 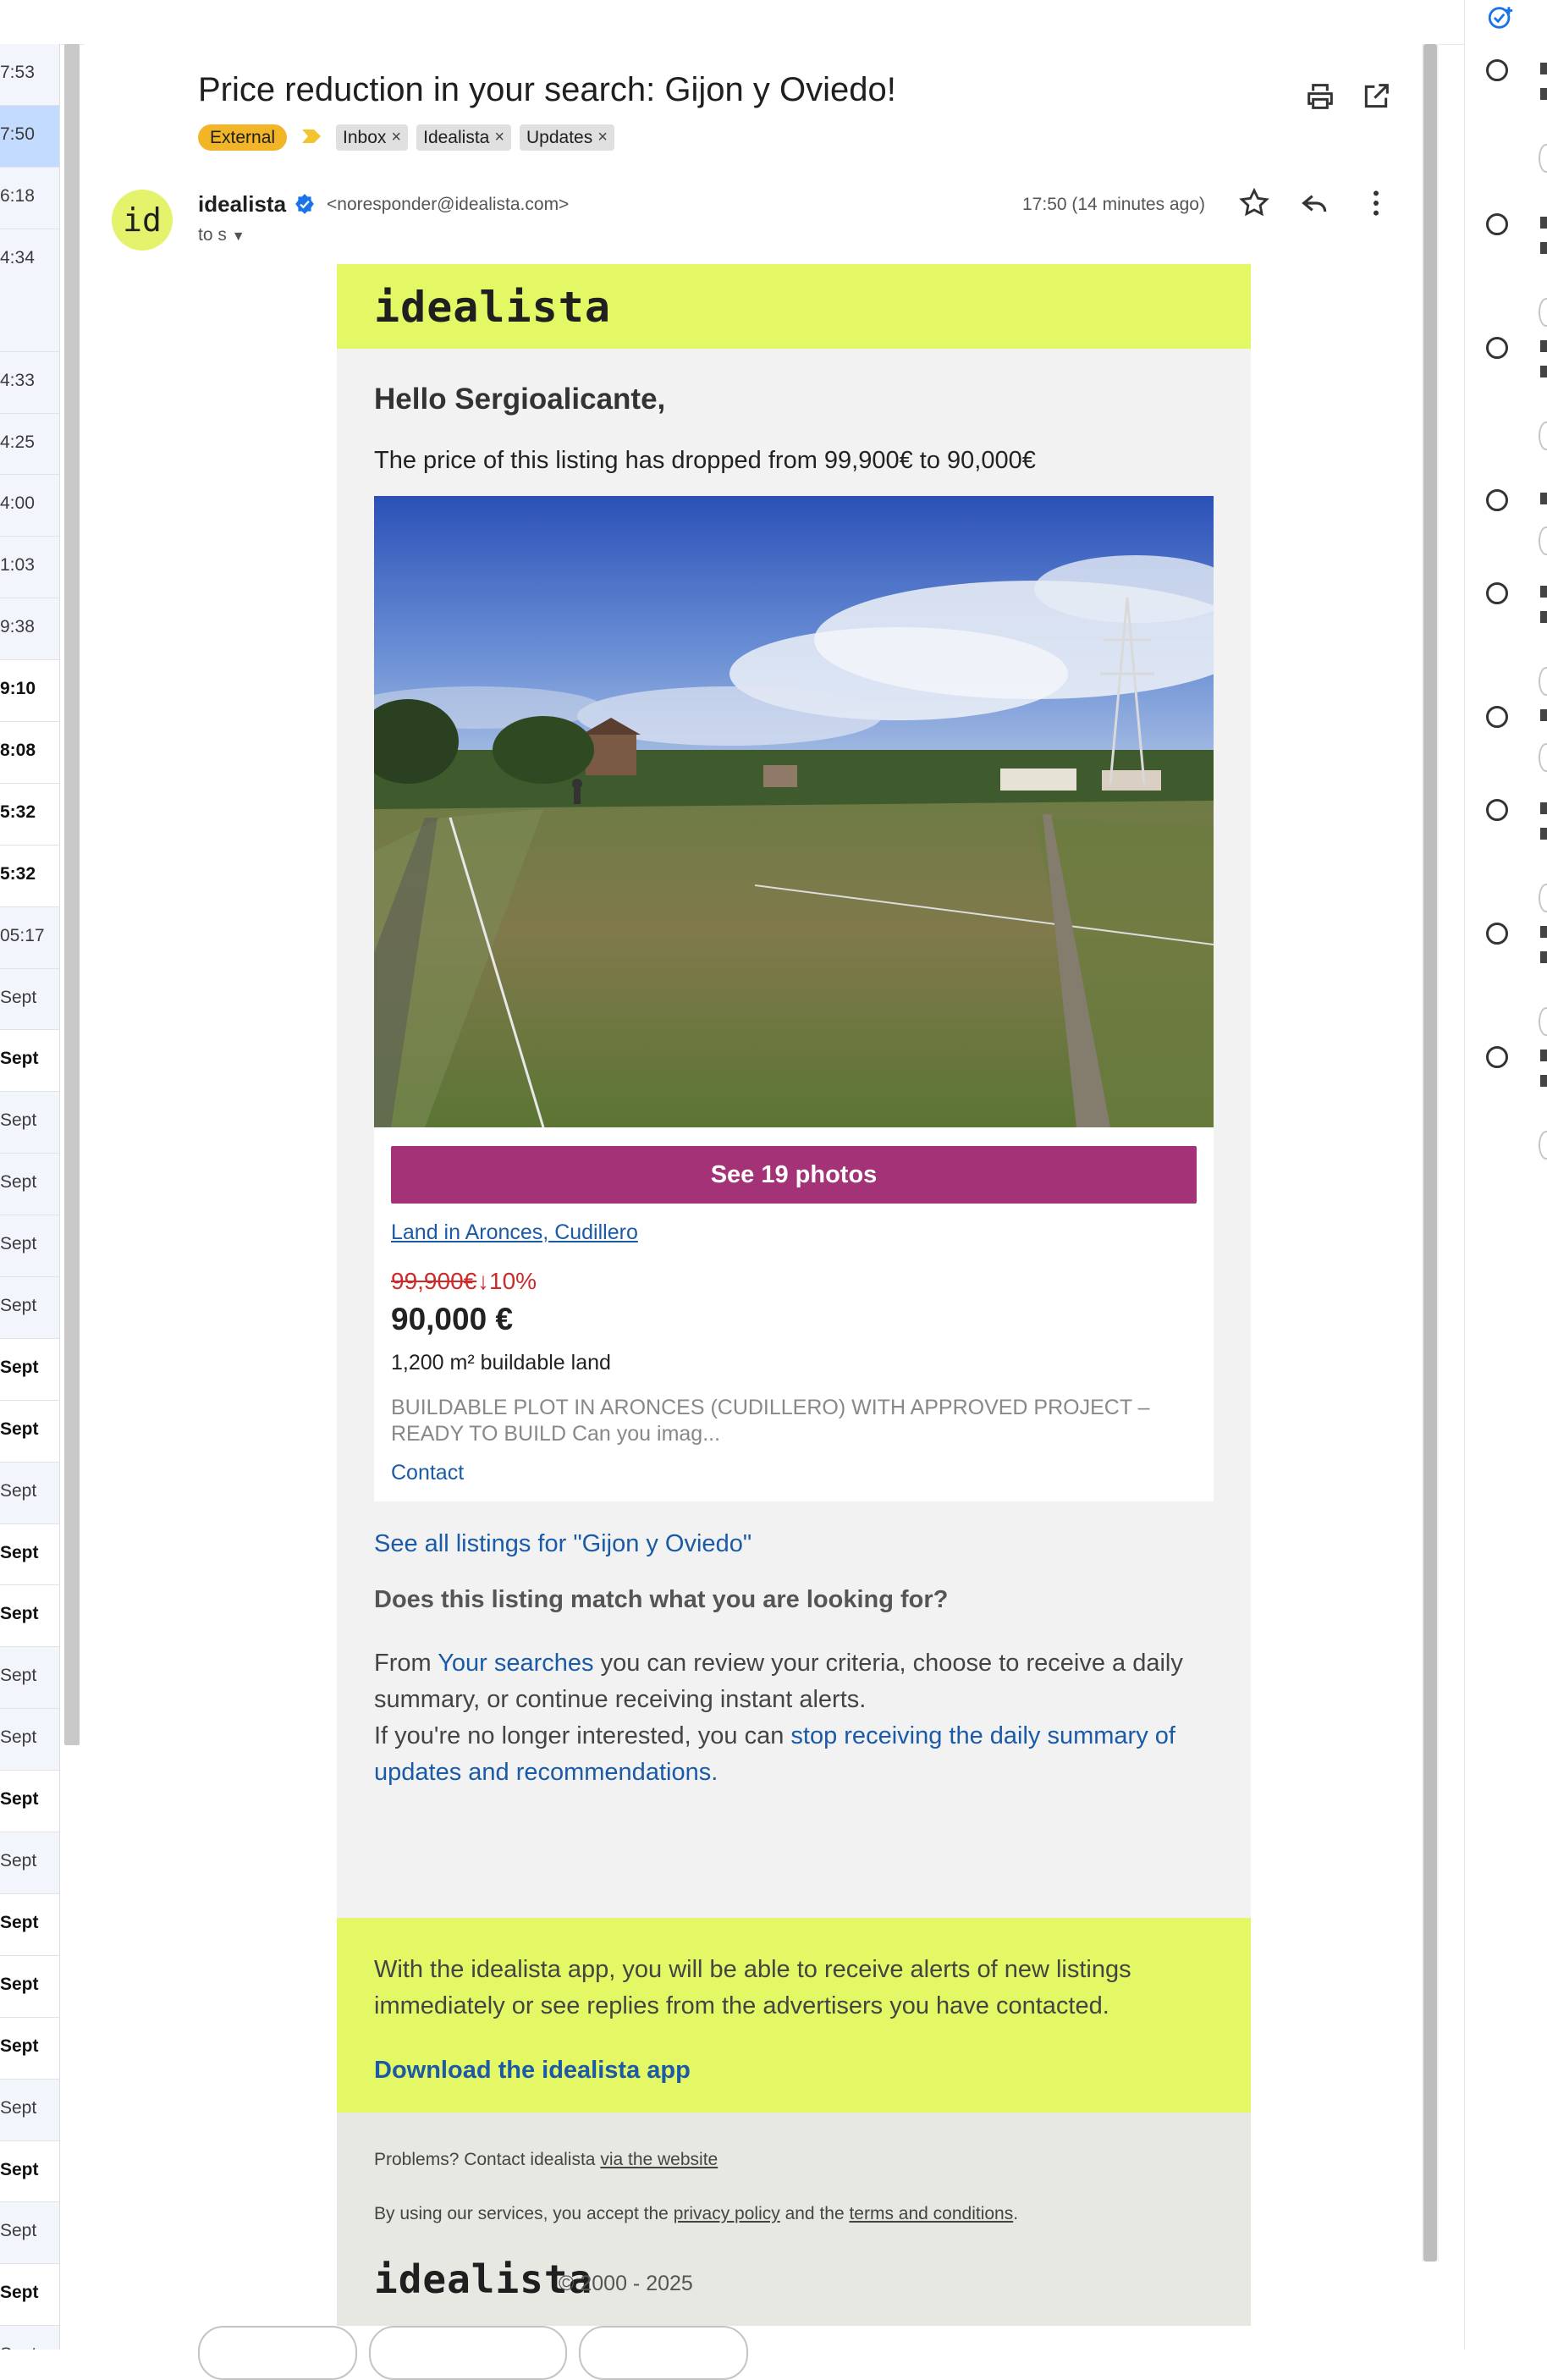 What do you see at coordinates (931, 2213) in the screenshot?
I see `terms-conditions-link: terms and conditions` at bounding box center [931, 2213].